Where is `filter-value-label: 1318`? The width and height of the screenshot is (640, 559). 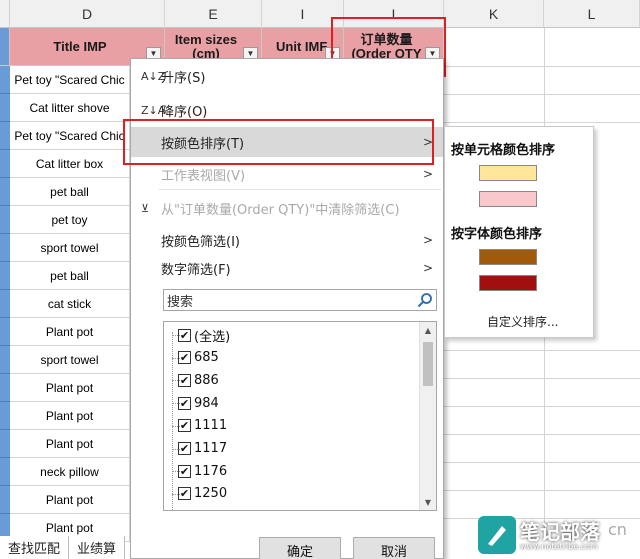 filter-value-label: 1318 is located at coordinates (210, 509).